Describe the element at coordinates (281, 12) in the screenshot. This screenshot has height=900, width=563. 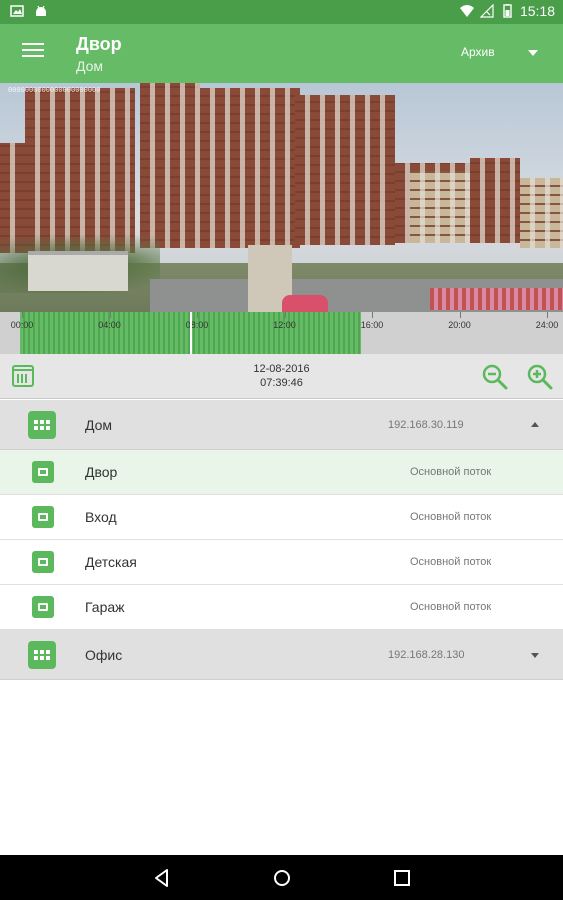
I see `status-bar: 15:18` at that location.